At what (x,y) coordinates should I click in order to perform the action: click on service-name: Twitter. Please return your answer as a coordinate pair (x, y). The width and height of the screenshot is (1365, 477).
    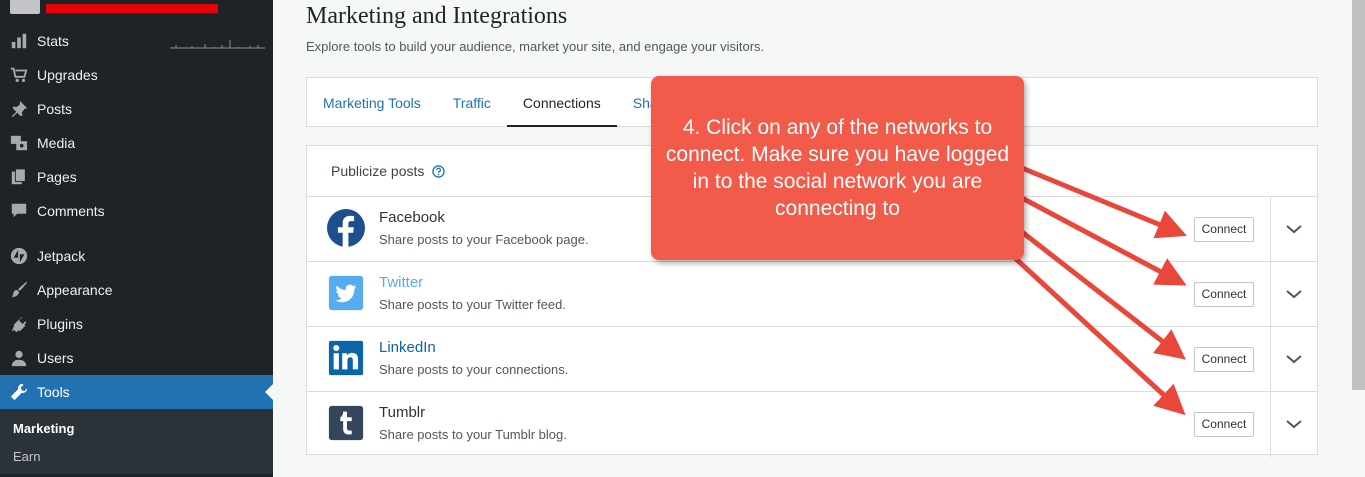
    Looking at the image, I should click on (401, 282).